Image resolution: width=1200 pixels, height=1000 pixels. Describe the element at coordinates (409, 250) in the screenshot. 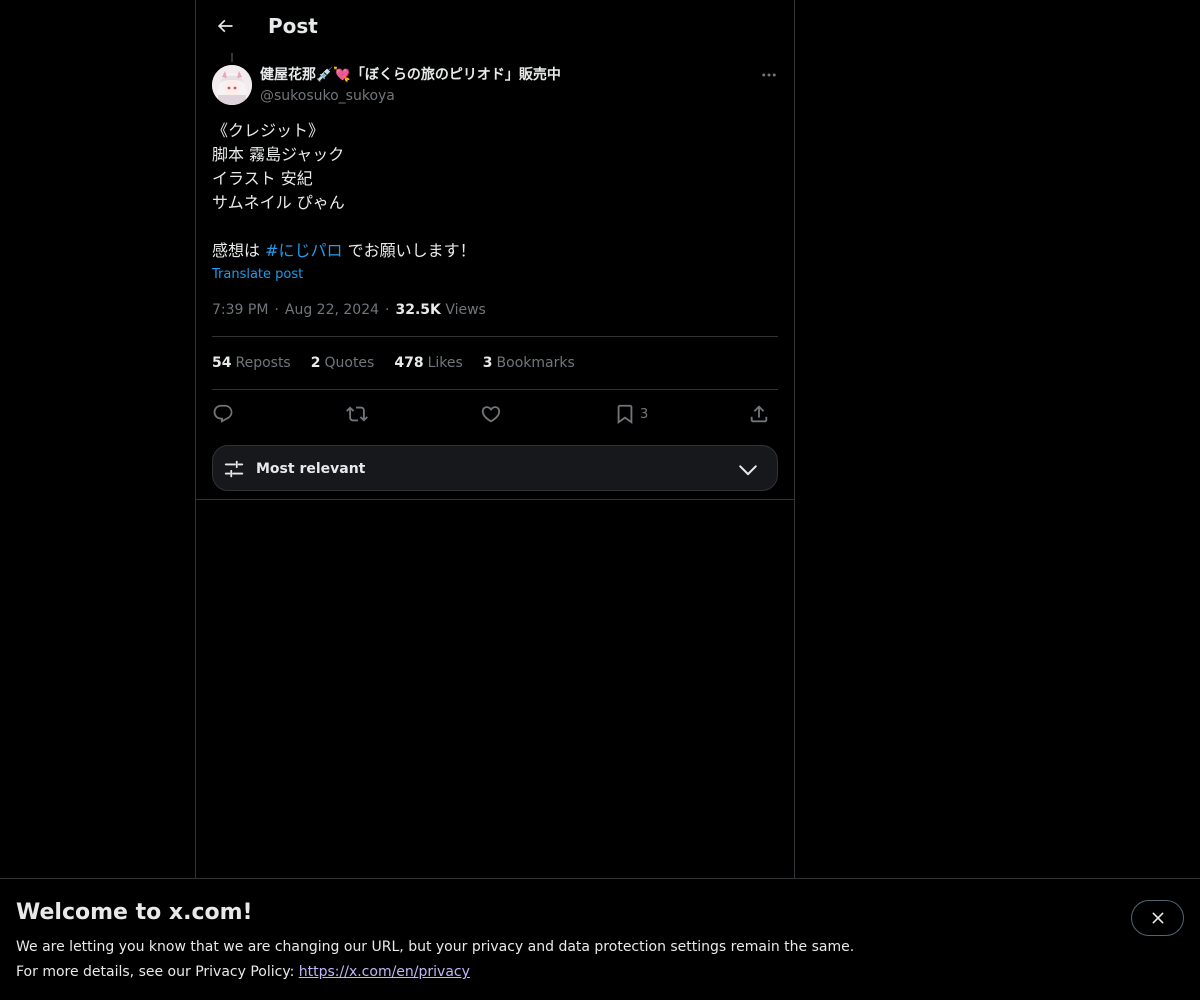

I see `closing-suffix: でお願いします！` at that location.